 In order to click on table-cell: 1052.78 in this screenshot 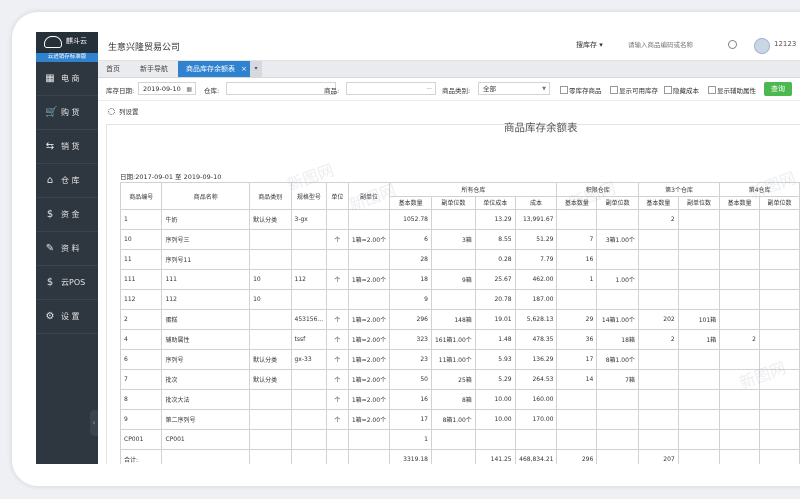, I will do `click(410, 219)`.